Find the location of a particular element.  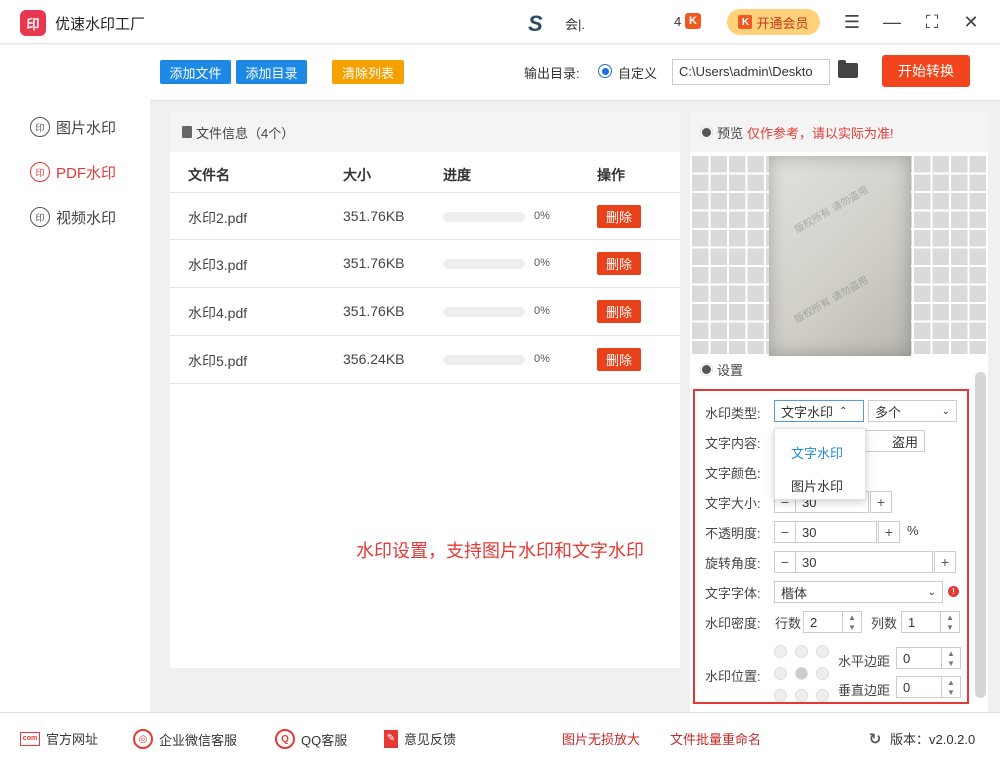

opacity-decrement-button: − is located at coordinates (785, 532).